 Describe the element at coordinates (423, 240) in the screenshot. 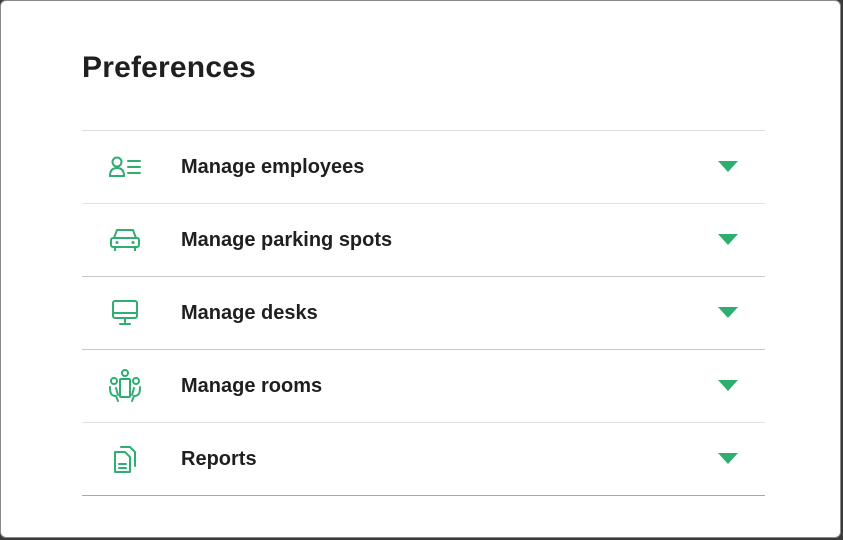

I see `section-manage-parking-spots: Manage parking spots` at that location.